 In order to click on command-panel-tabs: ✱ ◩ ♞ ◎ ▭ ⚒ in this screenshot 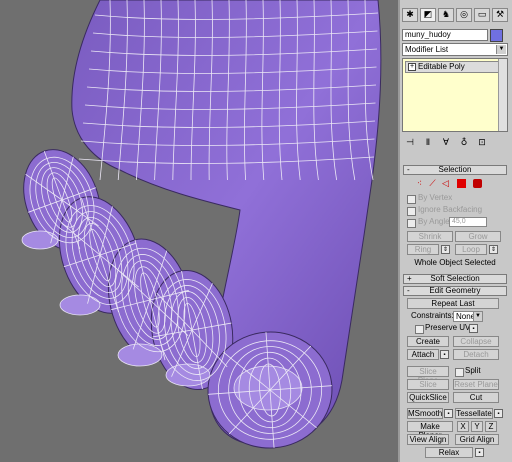, I will do `click(456, 16)`.